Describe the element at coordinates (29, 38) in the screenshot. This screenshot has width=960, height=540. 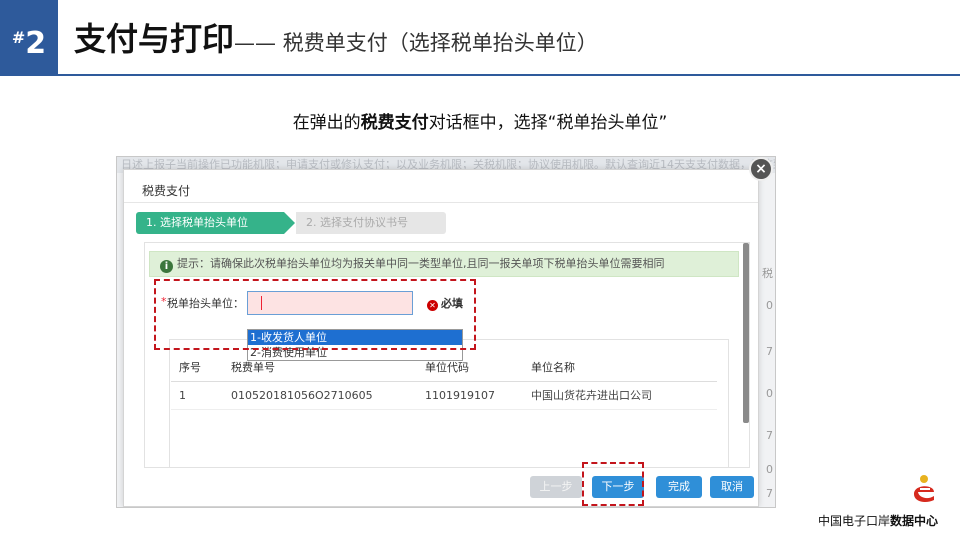
I see `section-badge: #2` at that location.